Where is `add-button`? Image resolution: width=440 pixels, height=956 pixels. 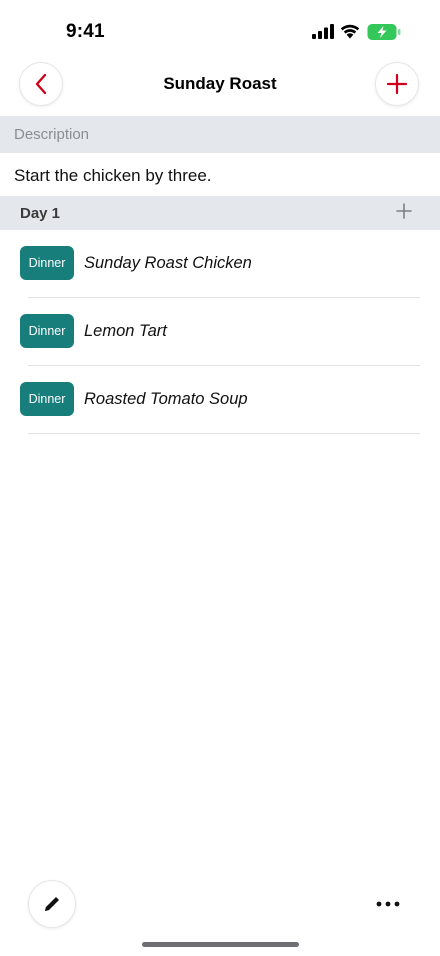 add-button is located at coordinates (397, 84).